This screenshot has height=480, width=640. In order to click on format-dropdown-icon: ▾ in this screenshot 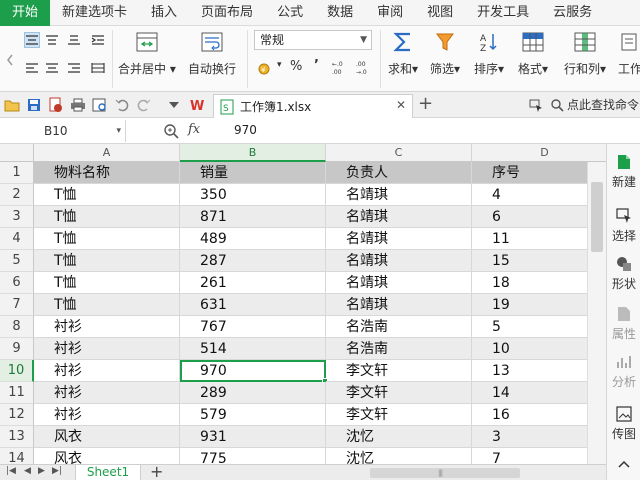, I will do `click(545, 69)`.